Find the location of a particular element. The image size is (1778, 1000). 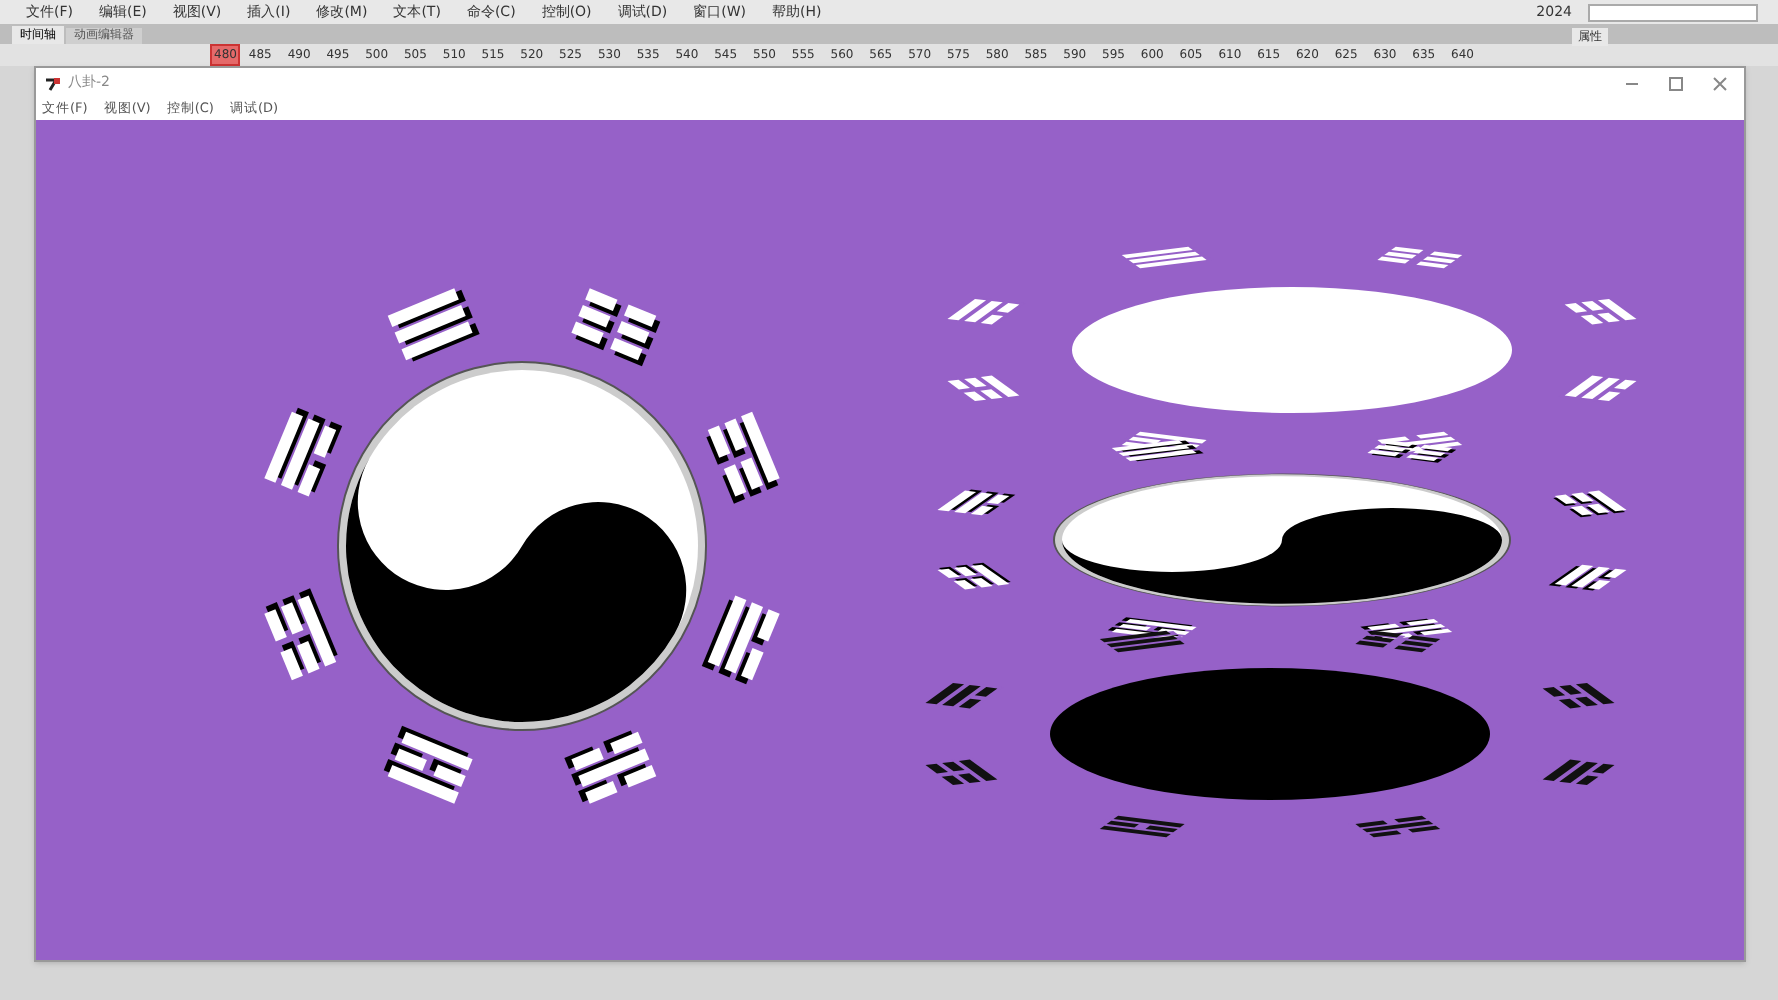

close-icon is located at coordinates (1720, 83).